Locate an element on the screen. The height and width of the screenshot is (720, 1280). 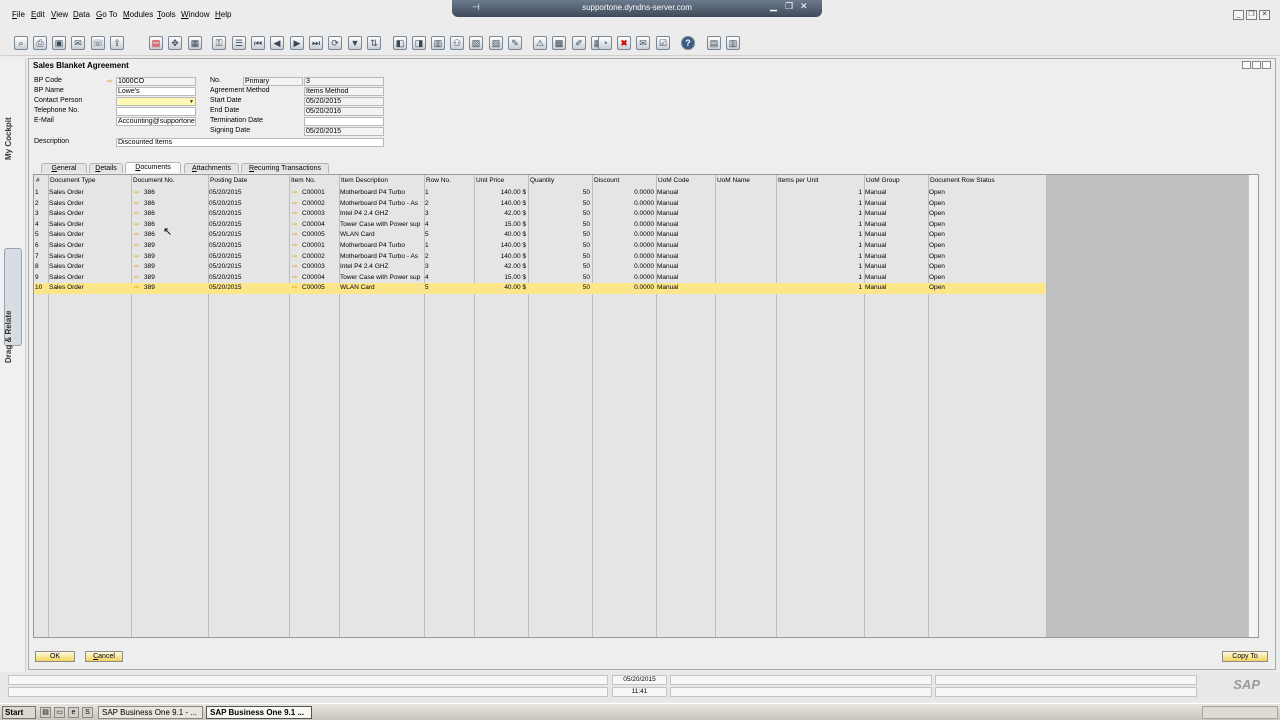
table-cell: C00003 is located at coordinates (320, 214).